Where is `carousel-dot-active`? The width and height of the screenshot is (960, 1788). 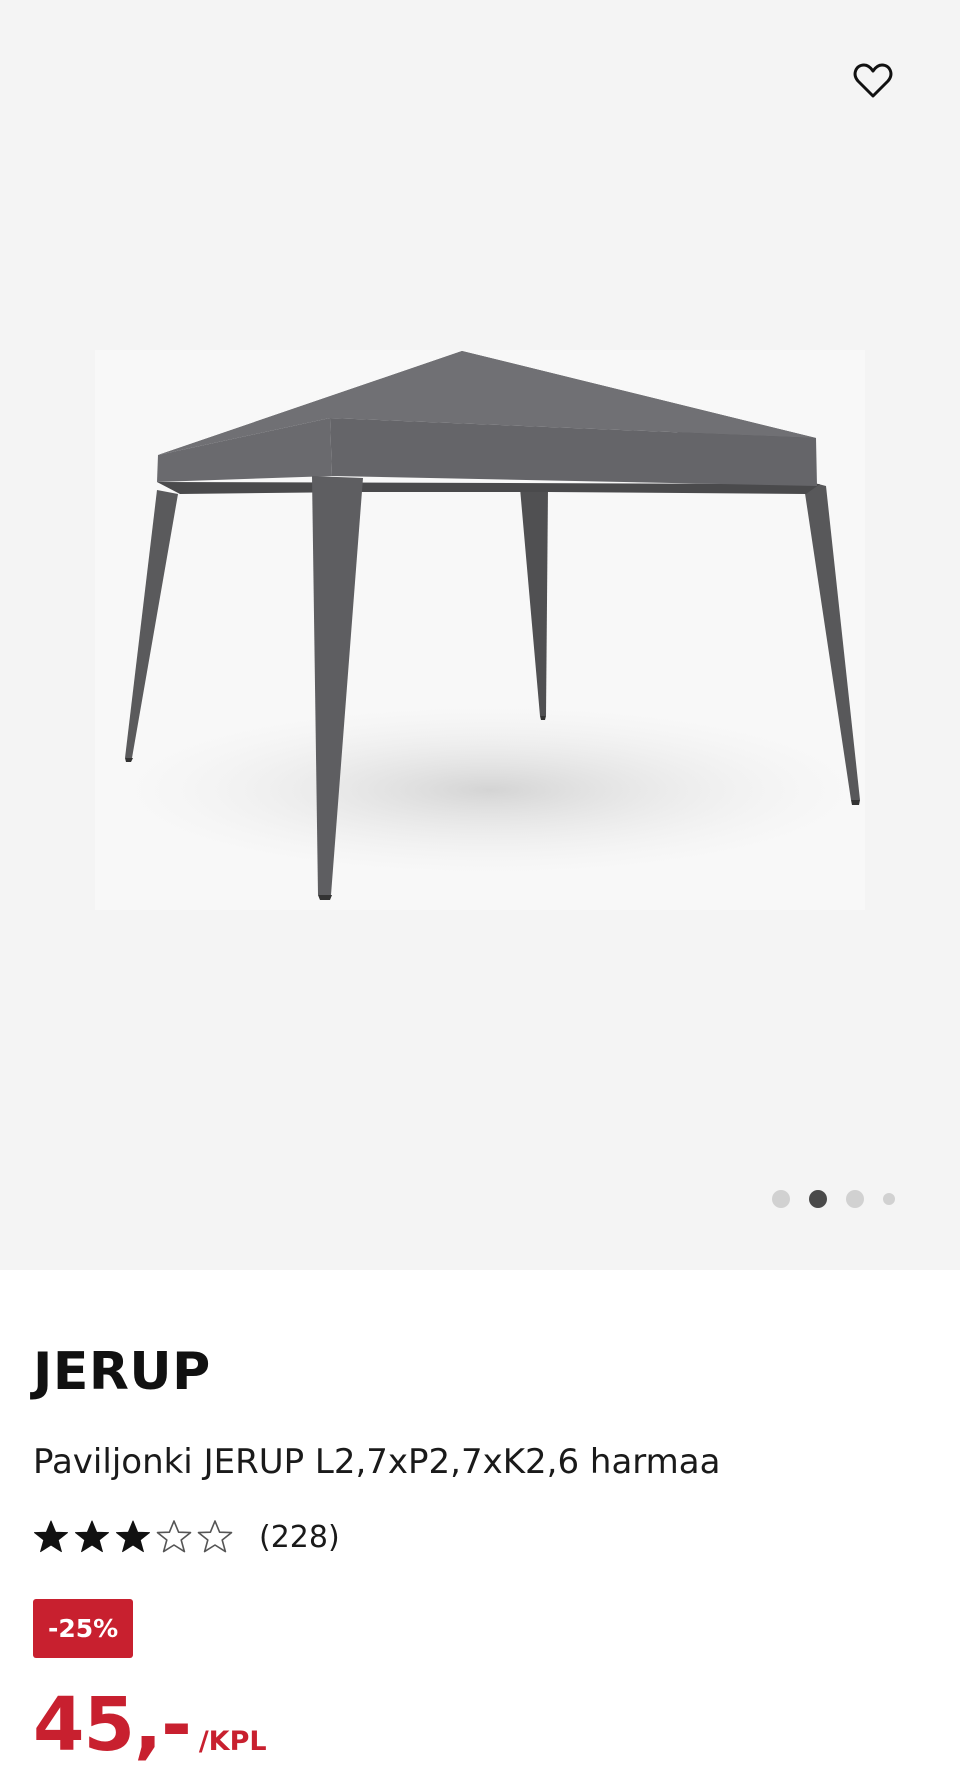 carousel-dot-active is located at coordinates (818, 1199).